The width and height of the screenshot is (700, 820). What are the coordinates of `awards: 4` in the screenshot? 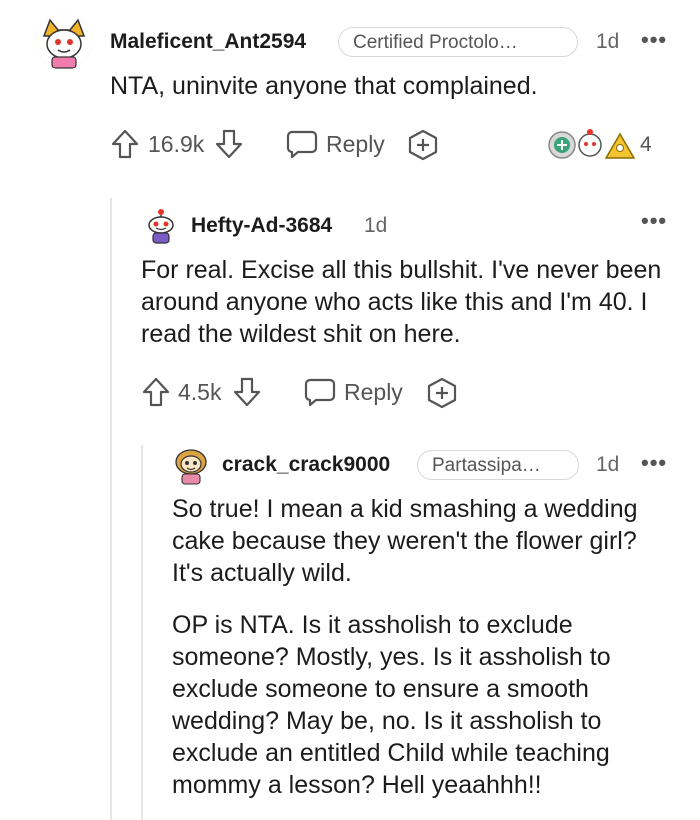 It's located at (599, 145).